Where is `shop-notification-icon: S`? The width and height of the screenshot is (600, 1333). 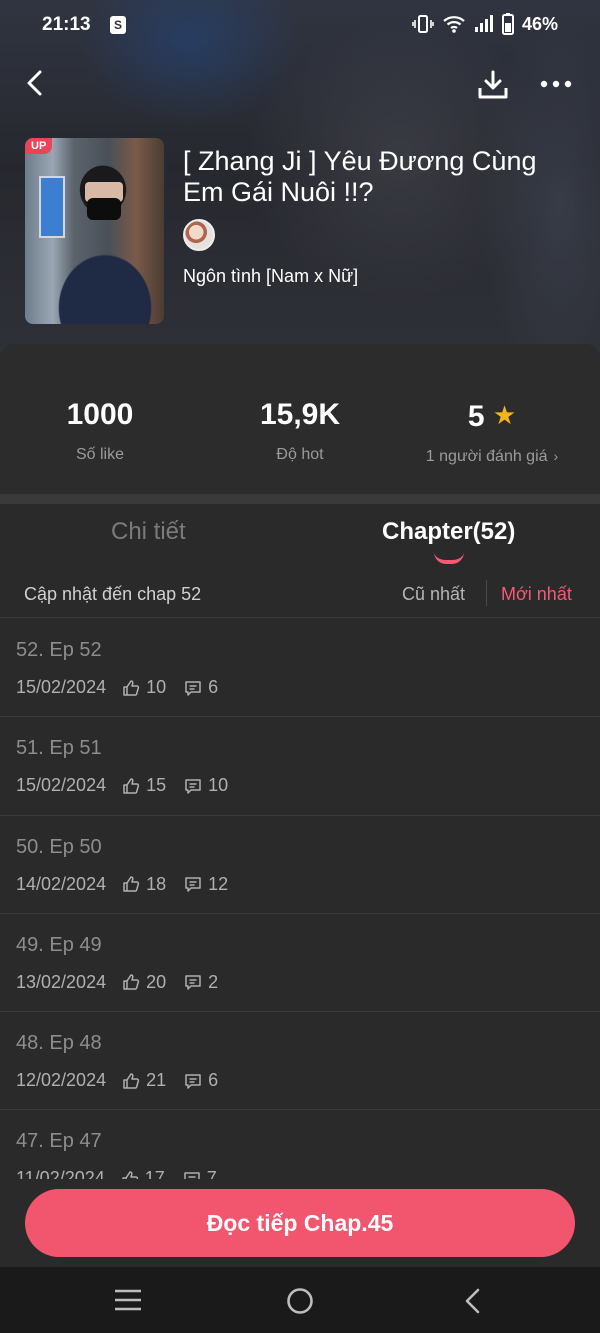 shop-notification-icon: S is located at coordinates (118, 25).